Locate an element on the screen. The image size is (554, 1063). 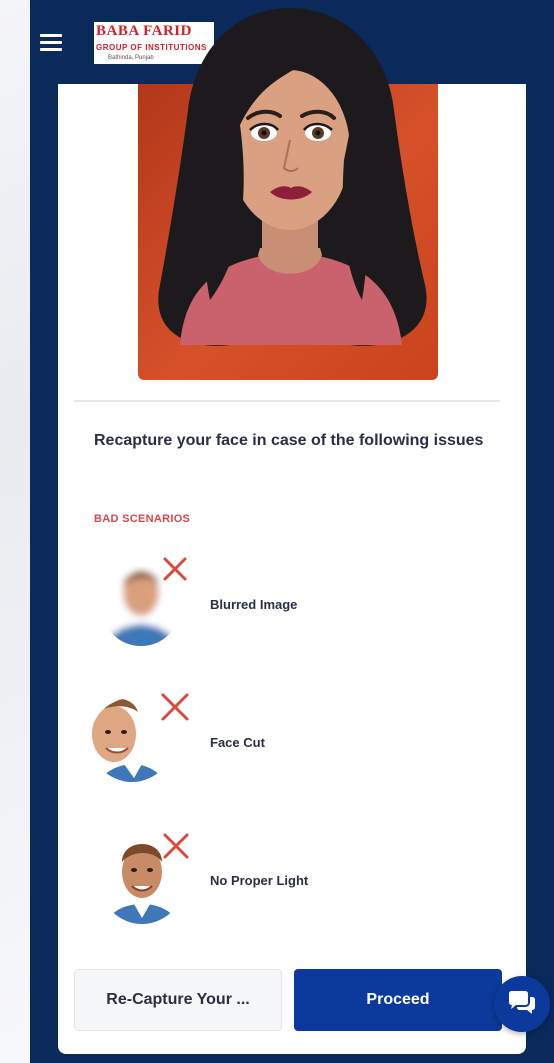
page-background is located at coordinates (15, 531).